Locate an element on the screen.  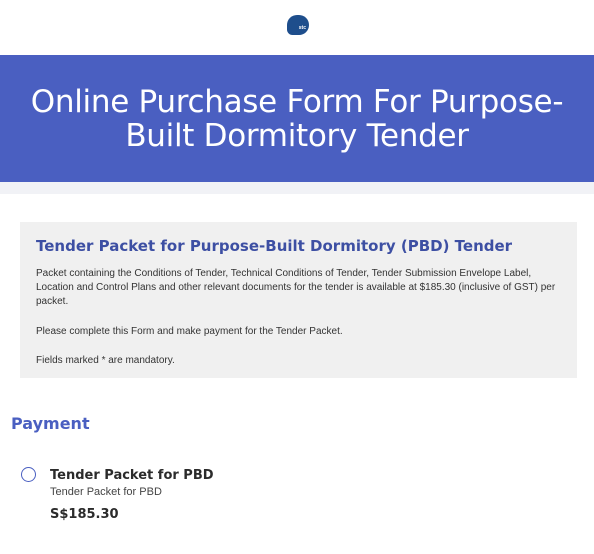
logo-text: stc is located at coordinates (302, 28).